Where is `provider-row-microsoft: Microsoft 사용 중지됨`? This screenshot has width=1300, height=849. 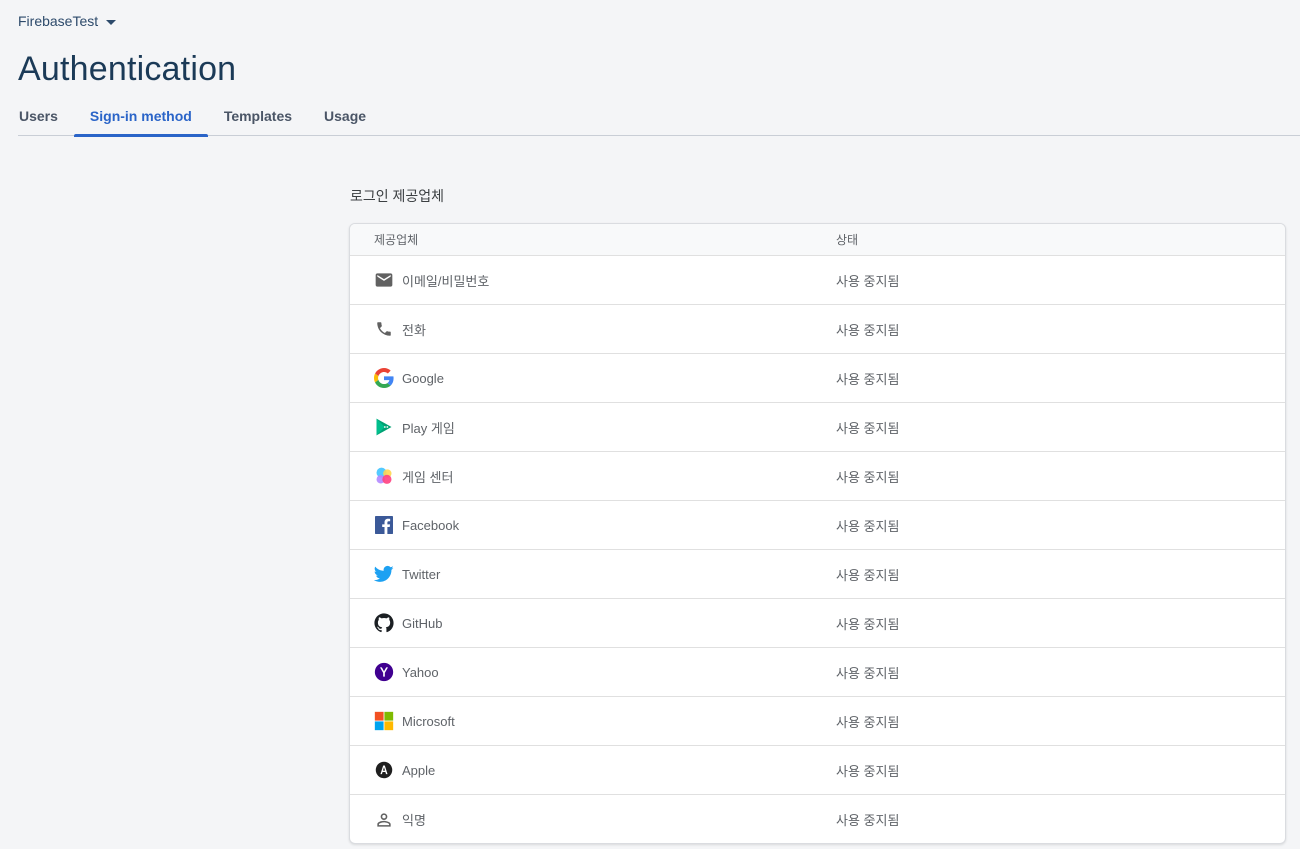
provider-row-microsoft: Microsoft 사용 중지됨 is located at coordinates (817, 721).